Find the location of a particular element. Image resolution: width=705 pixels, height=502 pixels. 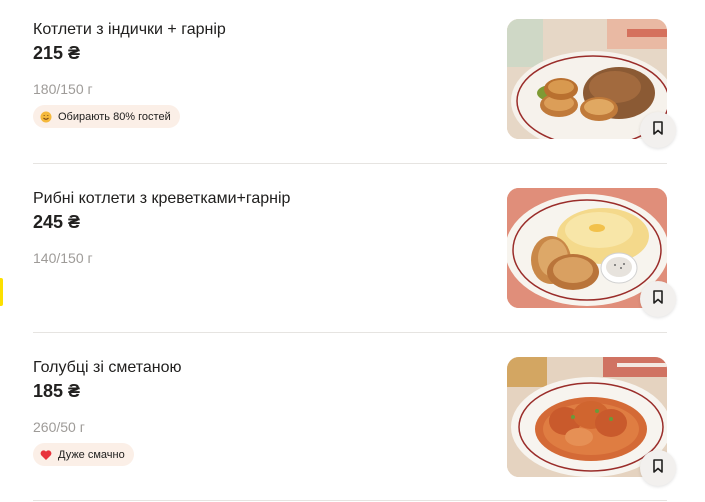

item-title: Голубці зі сметаною is located at coordinates (107, 367).